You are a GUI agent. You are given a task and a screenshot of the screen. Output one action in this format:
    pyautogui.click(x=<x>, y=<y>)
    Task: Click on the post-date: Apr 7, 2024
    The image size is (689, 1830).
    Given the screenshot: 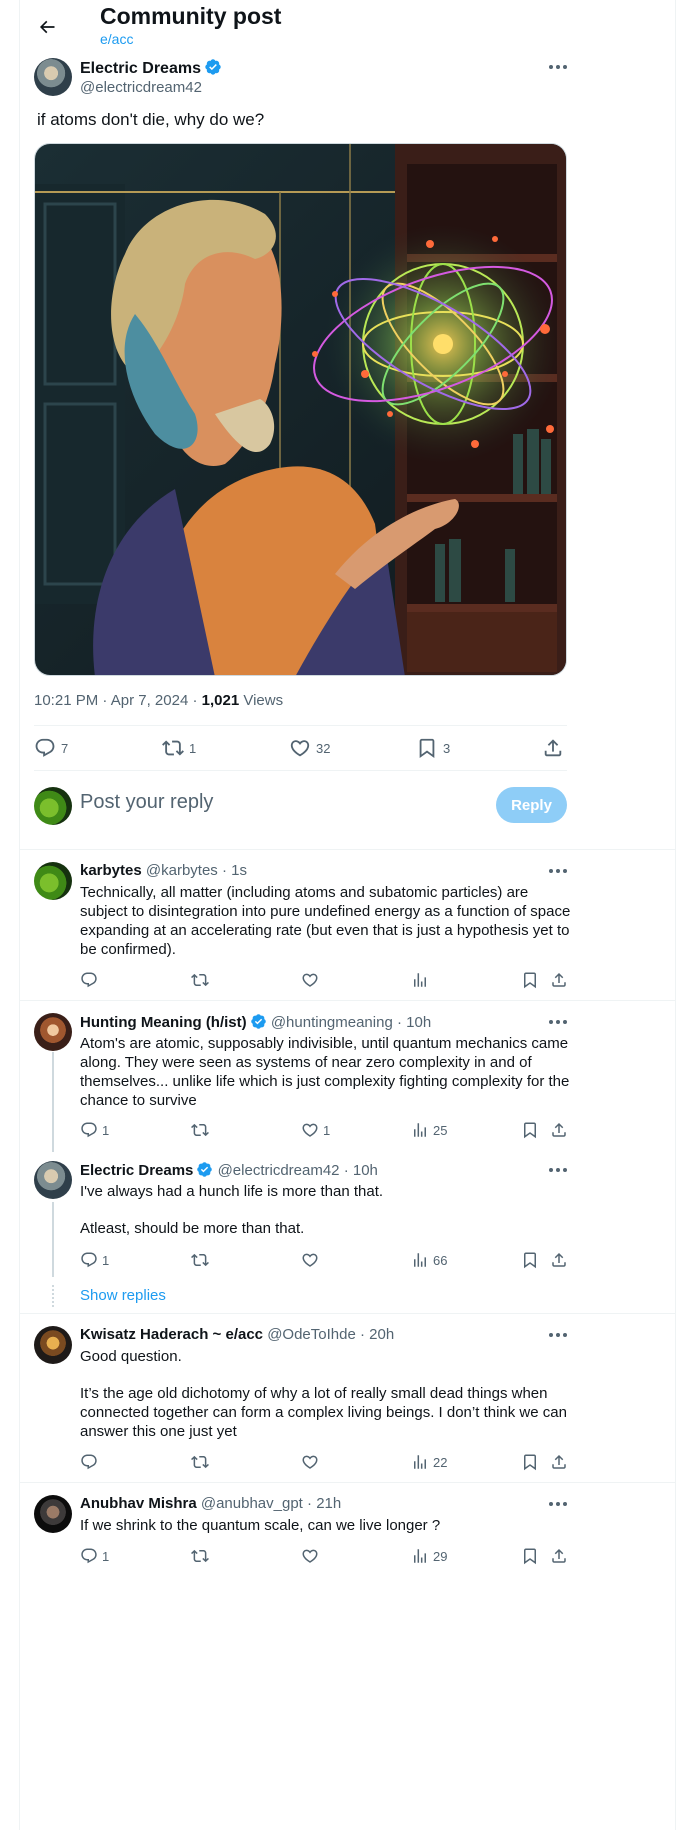 What is the action you would take?
    pyautogui.click(x=150, y=700)
    